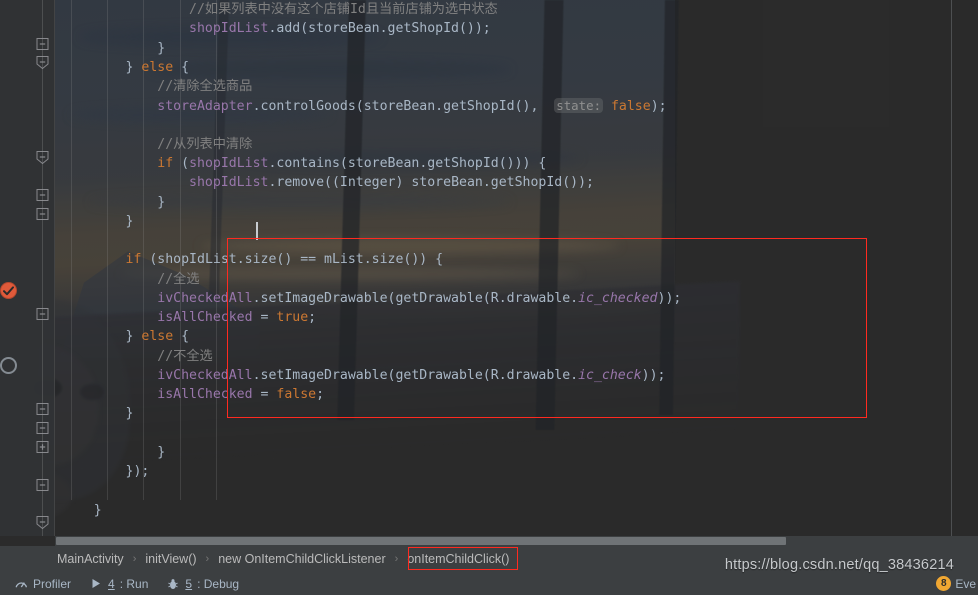 Image resolution: width=978 pixels, height=595 pixels. Describe the element at coordinates (944, 583) in the screenshot. I see `event-count-badge: 8` at that location.